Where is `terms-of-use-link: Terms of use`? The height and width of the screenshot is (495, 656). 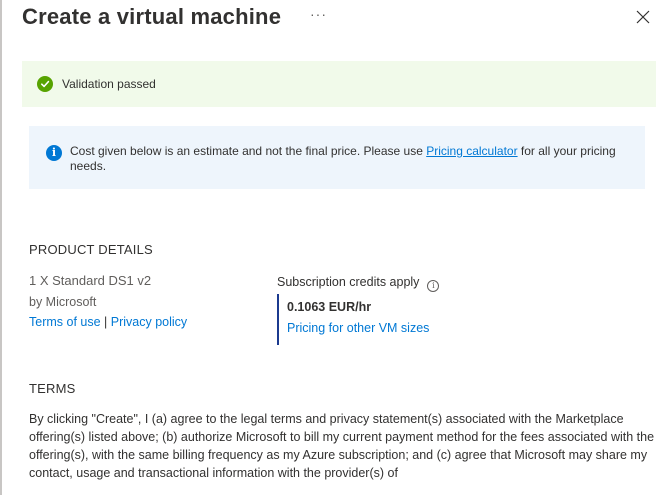
terms-of-use-link: Terms of use is located at coordinates (65, 322).